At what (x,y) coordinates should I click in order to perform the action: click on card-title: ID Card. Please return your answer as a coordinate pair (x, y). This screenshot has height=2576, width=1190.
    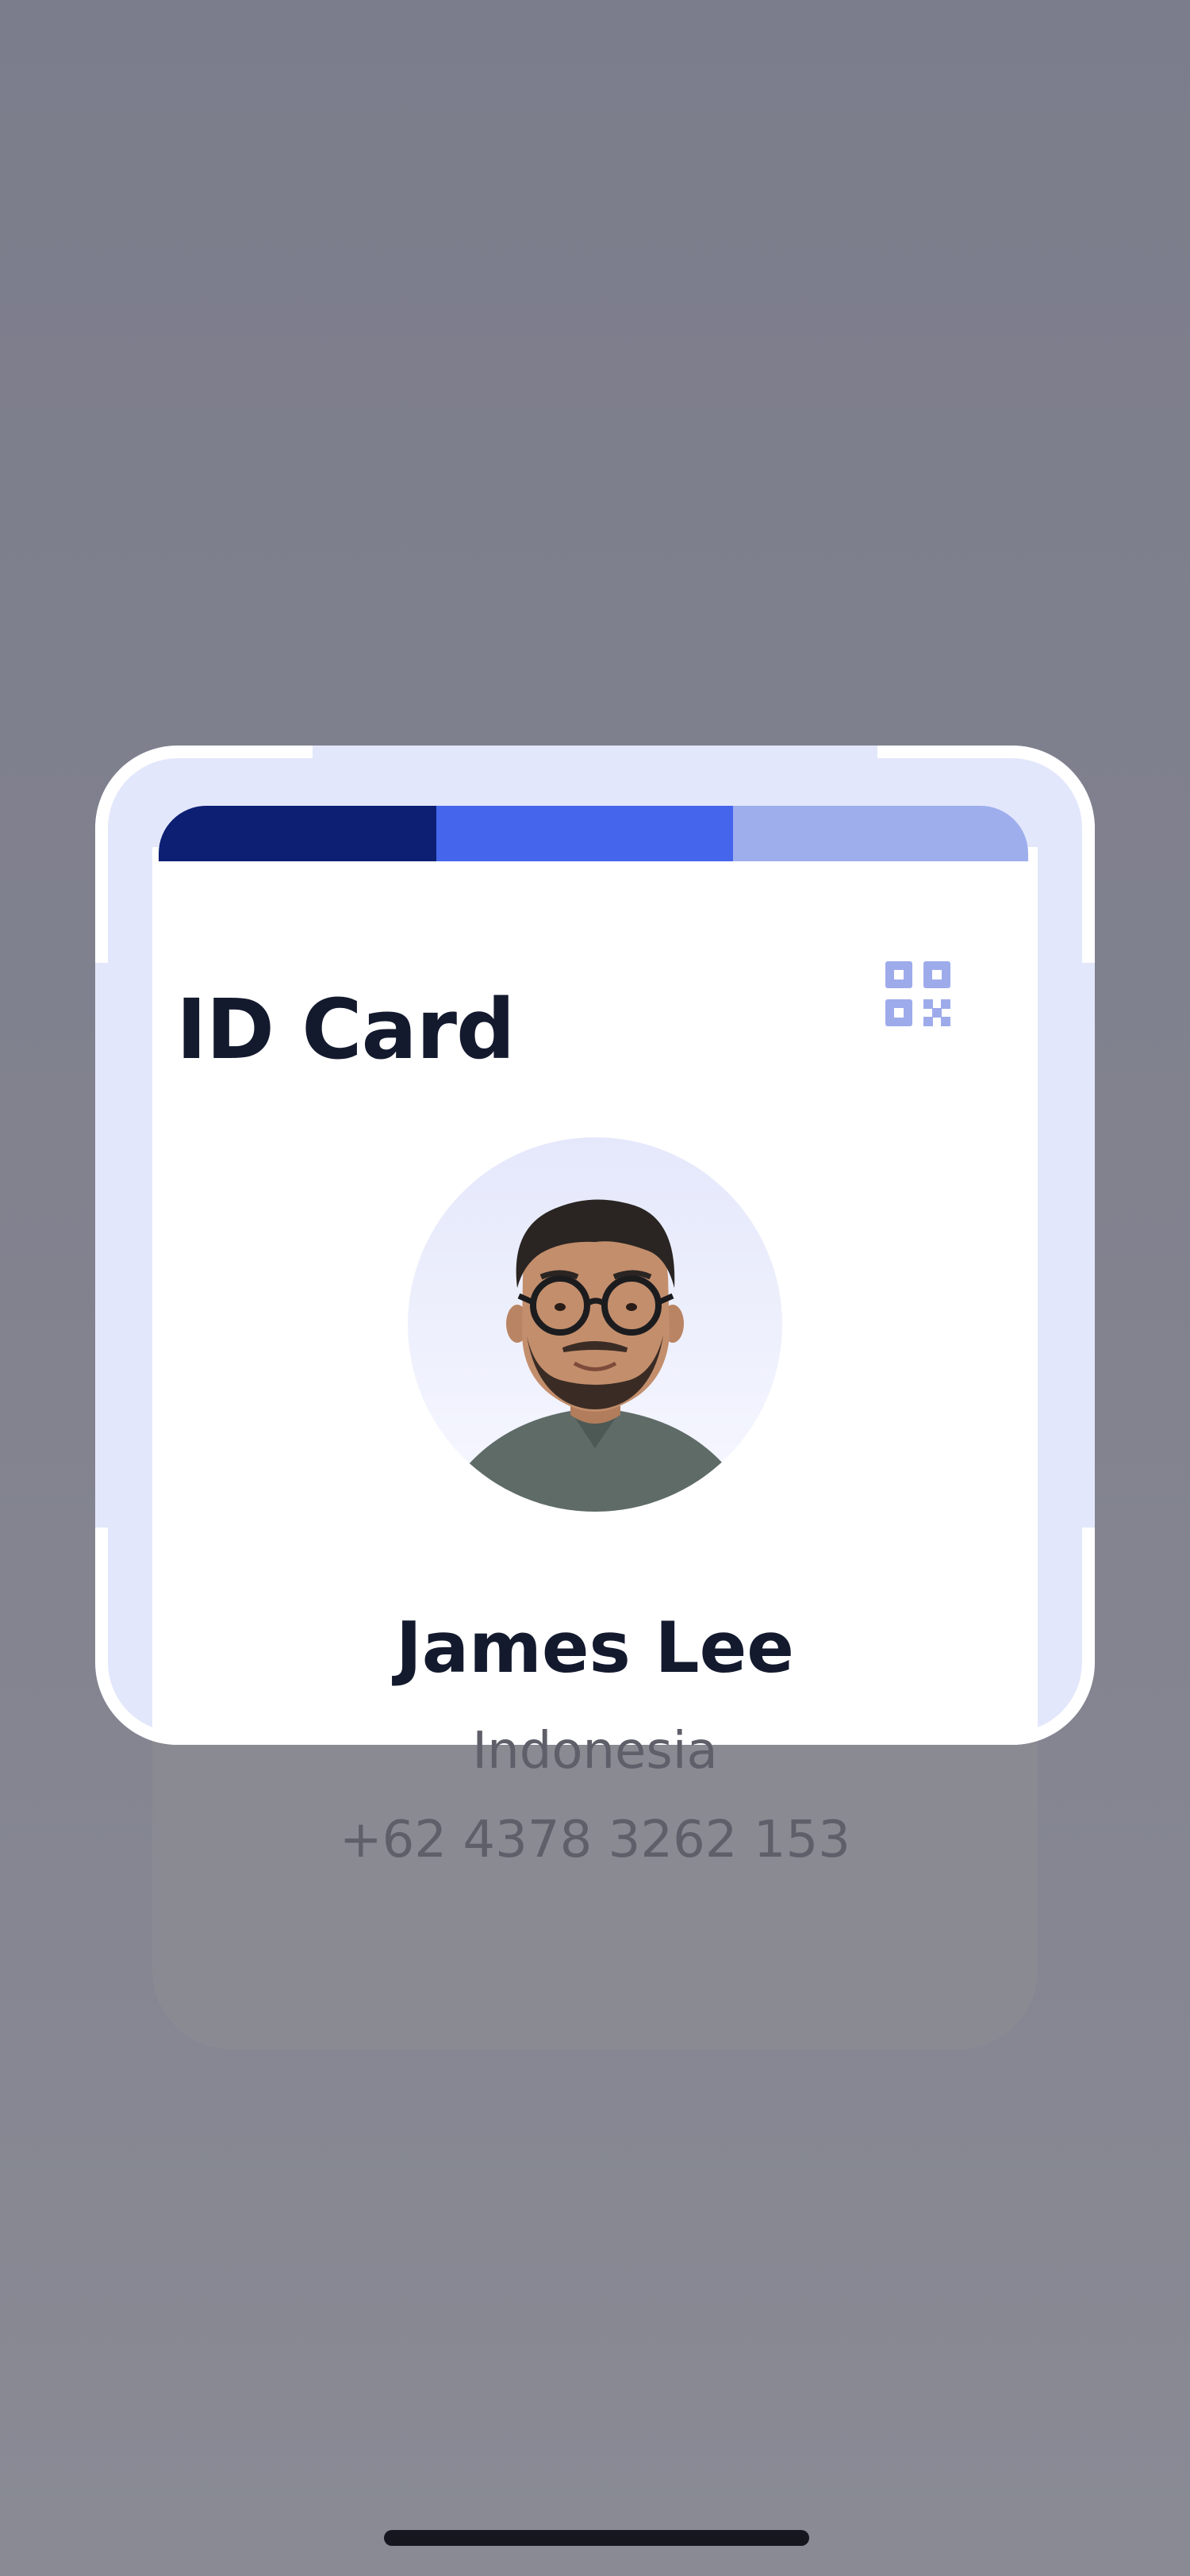
    Looking at the image, I should click on (345, 1030).